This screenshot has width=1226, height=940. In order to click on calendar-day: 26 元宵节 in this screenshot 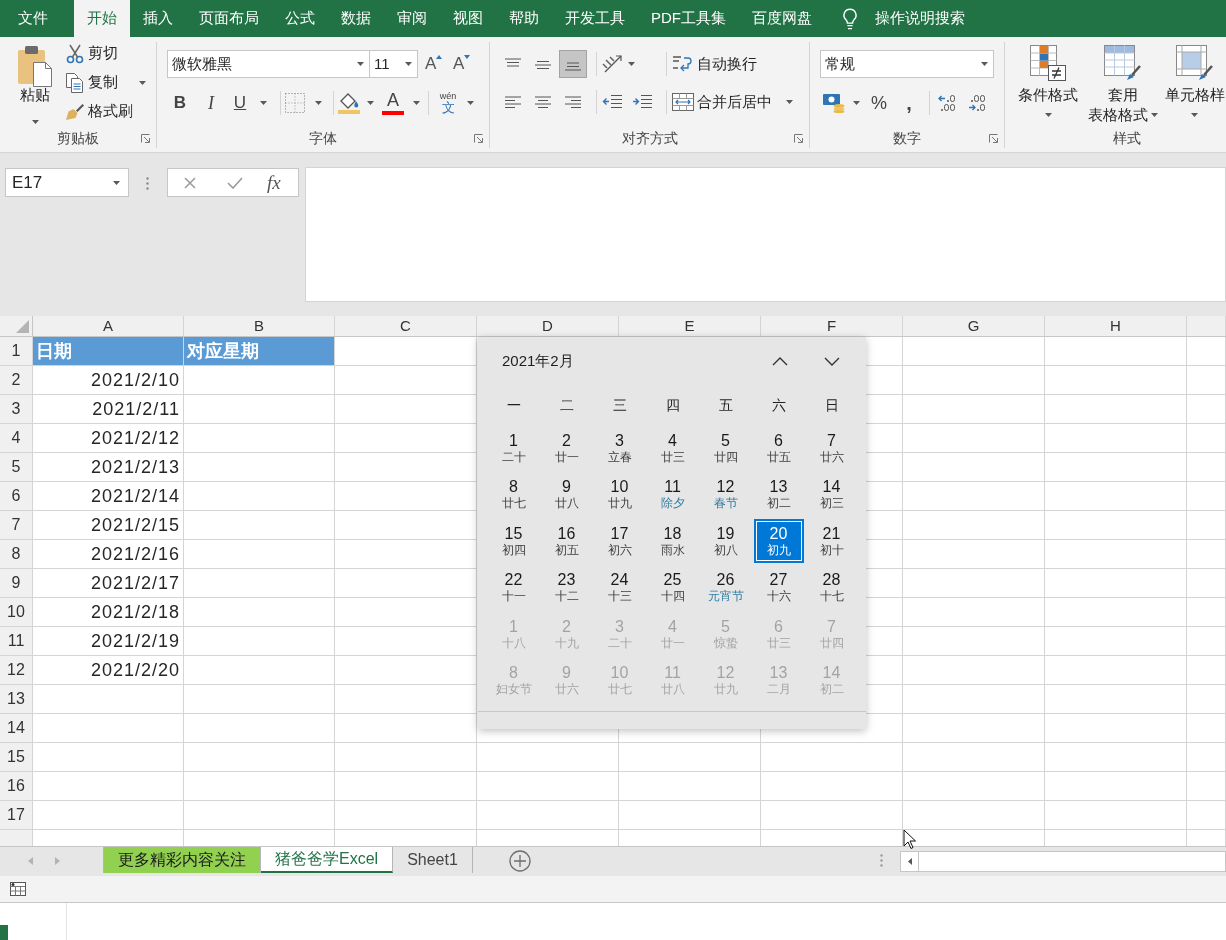, I will do `click(725, 587)`.